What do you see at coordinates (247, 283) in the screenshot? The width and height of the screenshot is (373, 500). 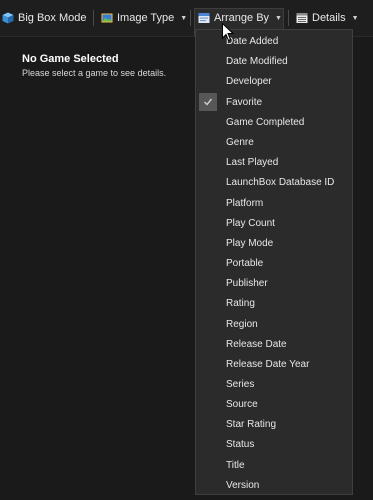 I see `menu-item-label: Publisher` at bounding box center [247, 283].